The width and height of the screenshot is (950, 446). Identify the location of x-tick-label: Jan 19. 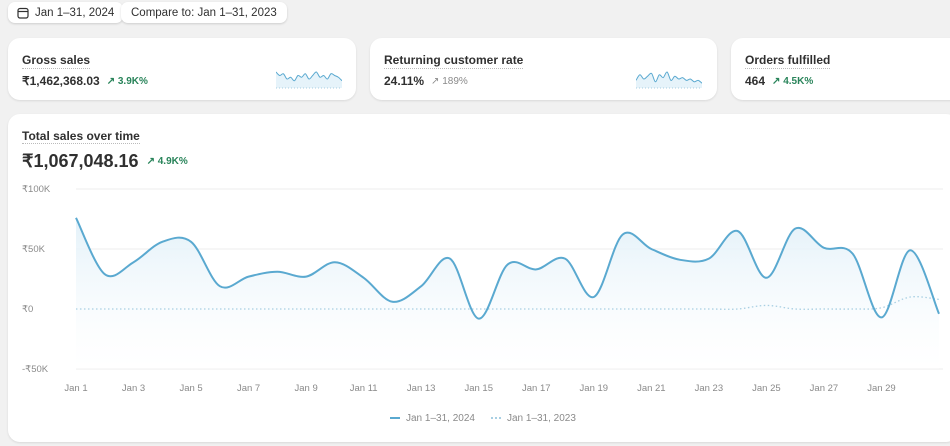
(594, 388).